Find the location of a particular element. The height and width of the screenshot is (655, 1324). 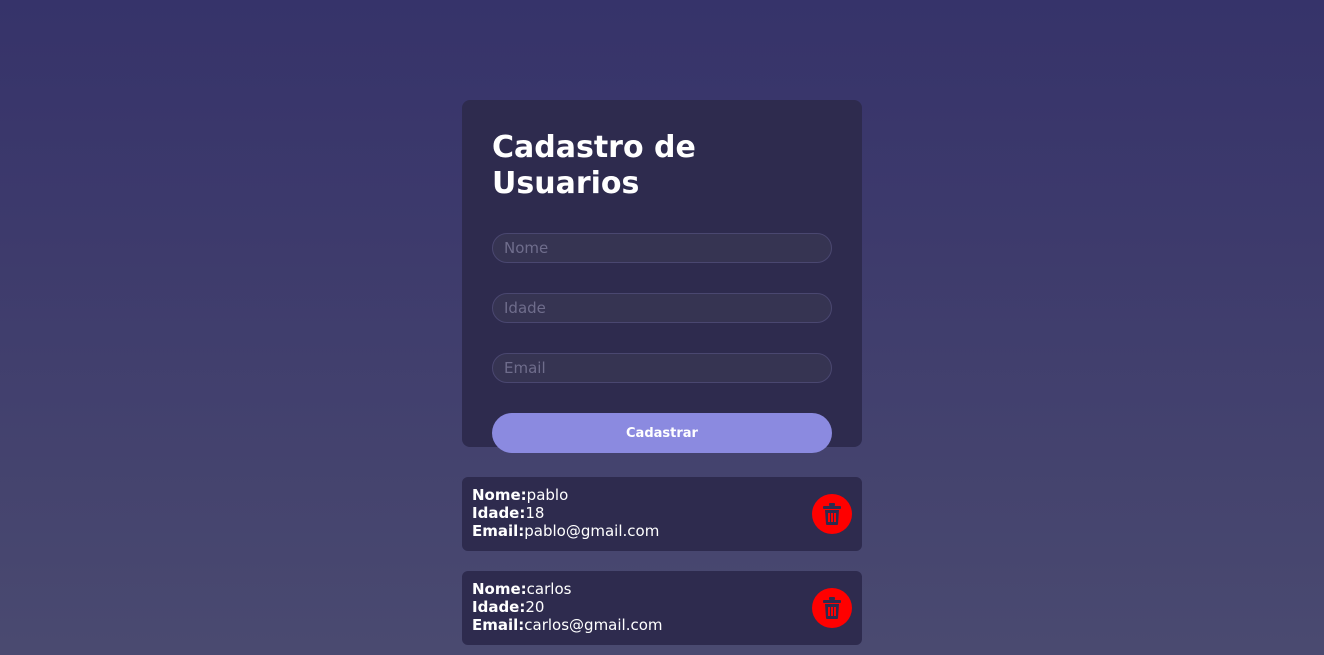

user-name-row: Nome:pablo is located at coordinates (662, 495).